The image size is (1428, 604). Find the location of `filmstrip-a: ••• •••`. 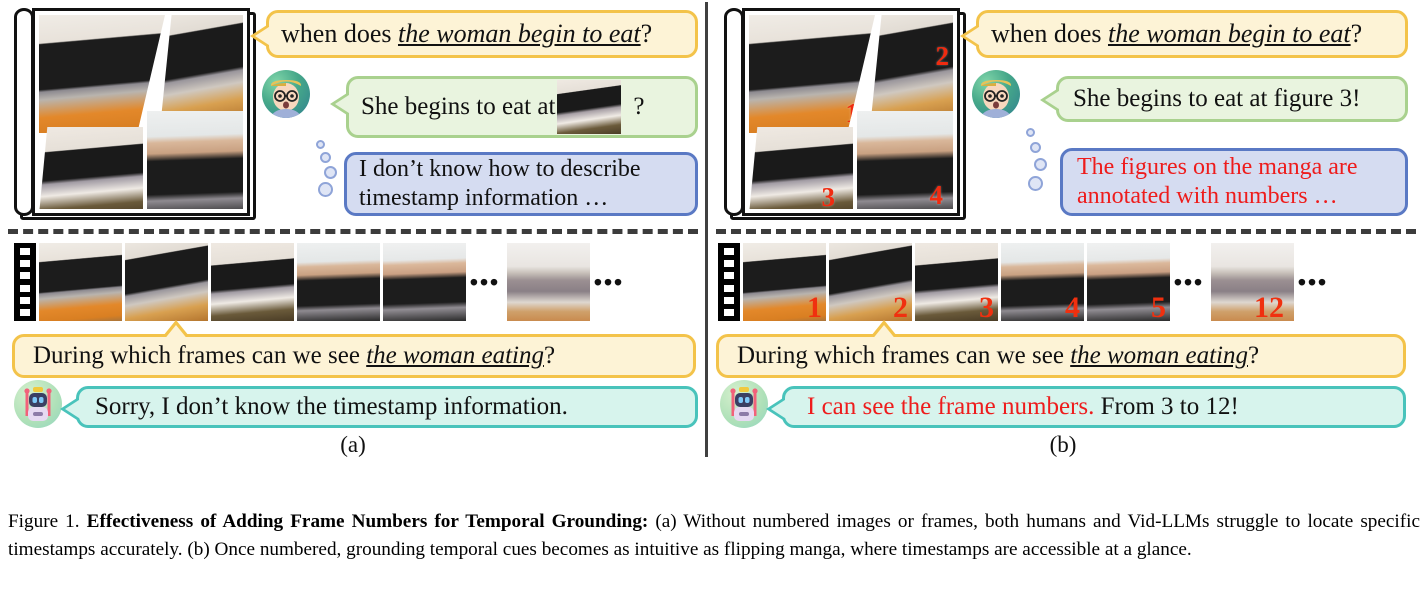

filmstrip-a: ••• ••• is located at coordinates (321, 282).